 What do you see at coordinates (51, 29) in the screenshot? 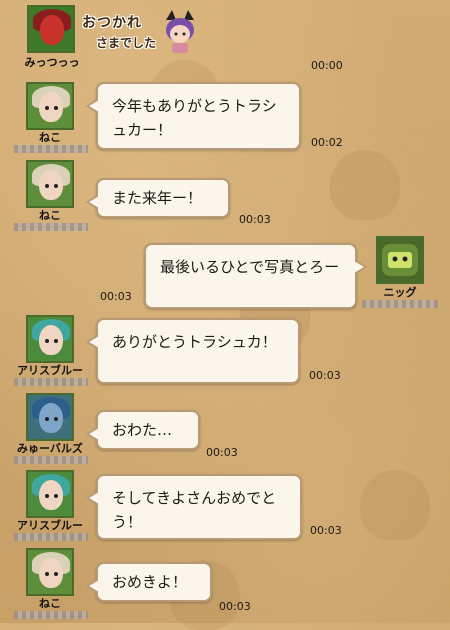
I see `avatar-red-demon` at bounding box center [51, 29].